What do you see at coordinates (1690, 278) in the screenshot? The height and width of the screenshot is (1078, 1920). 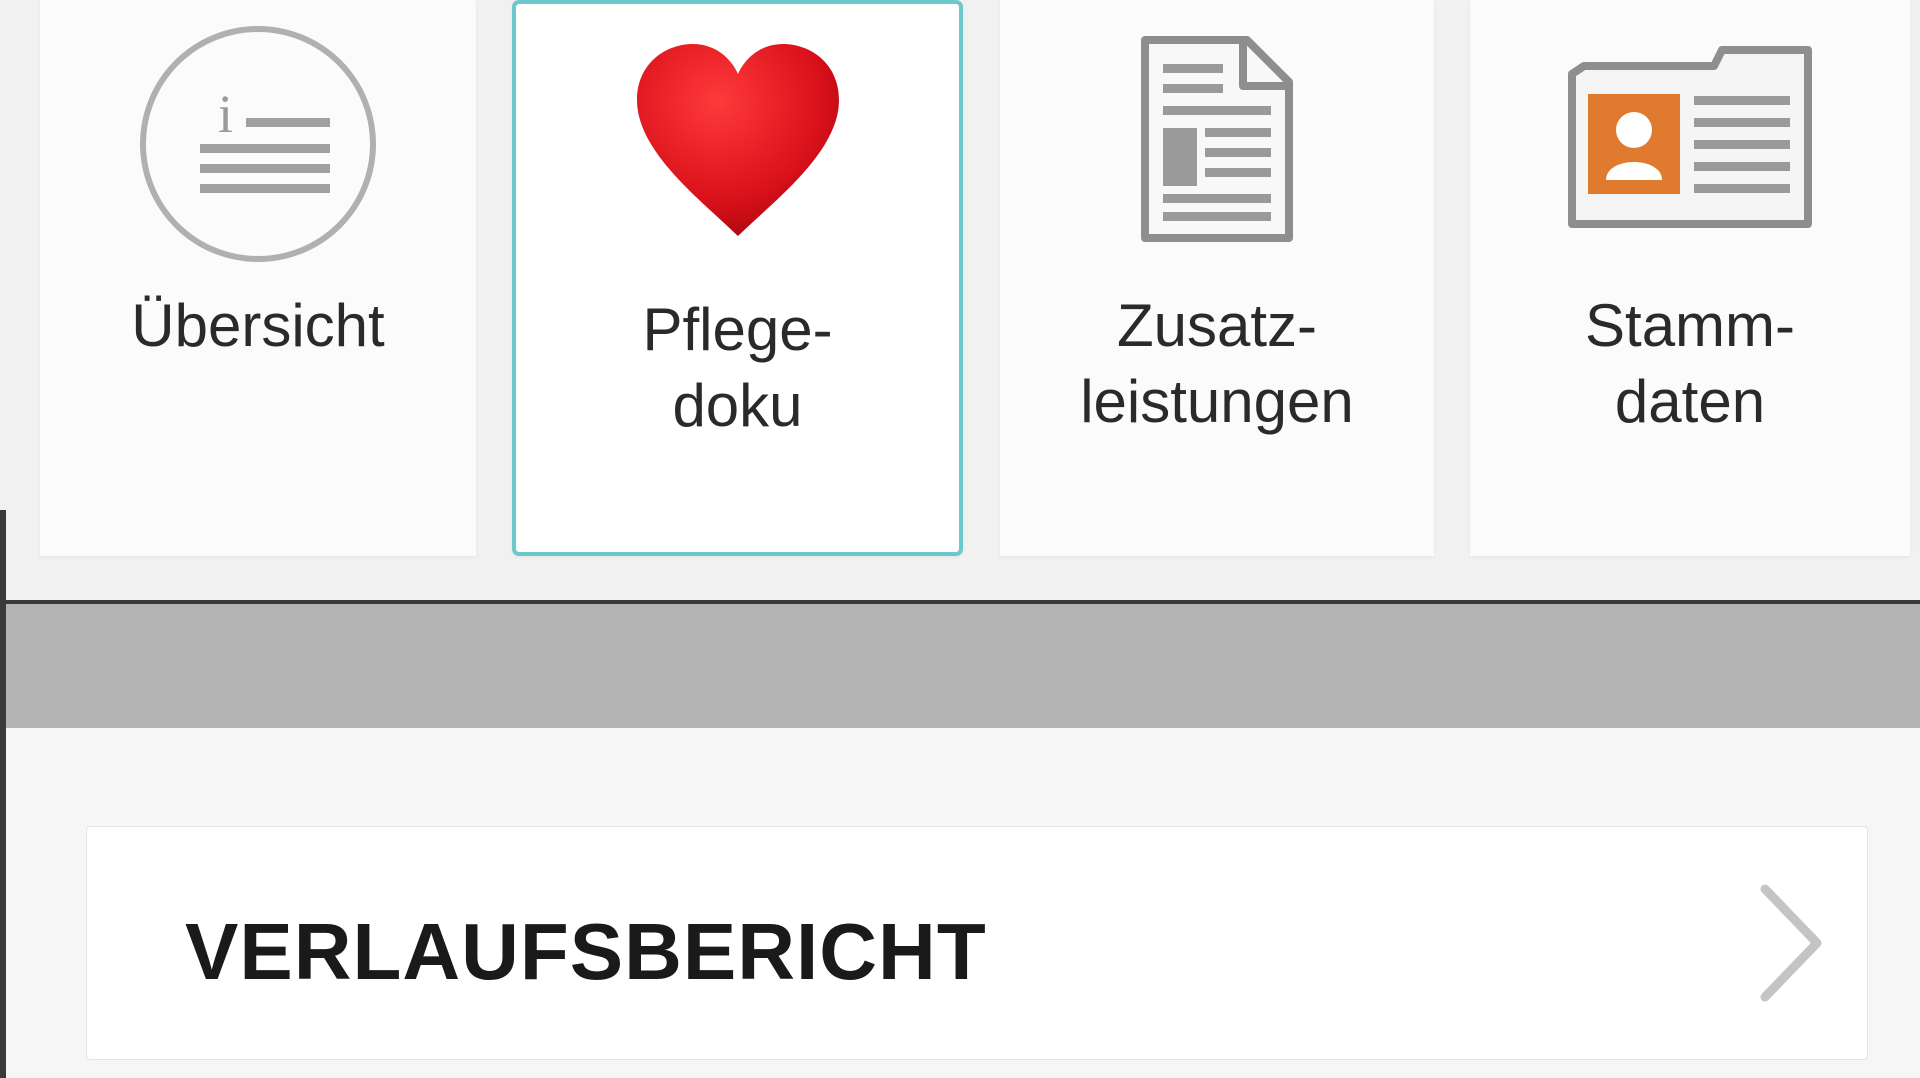 I see `tile-stammdaten: Stamm- daten` at bounding box center [1690, 278].